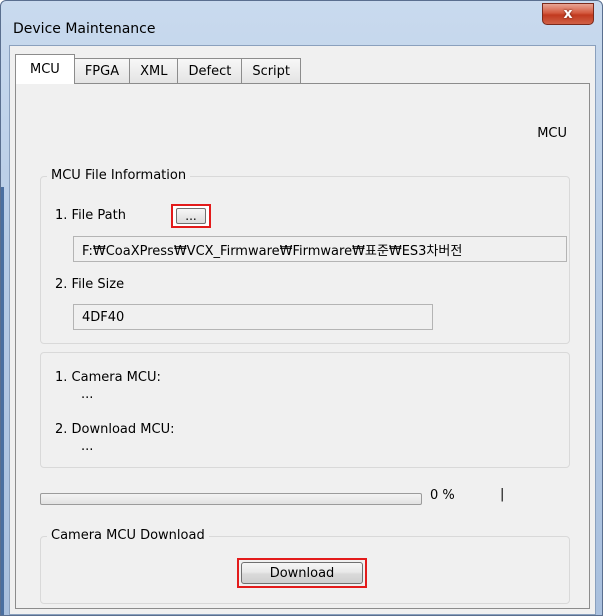 Image resolution: width=603 pixels, height=616 pixels. I want to click on tab-xml: XML, so click(154, 71).